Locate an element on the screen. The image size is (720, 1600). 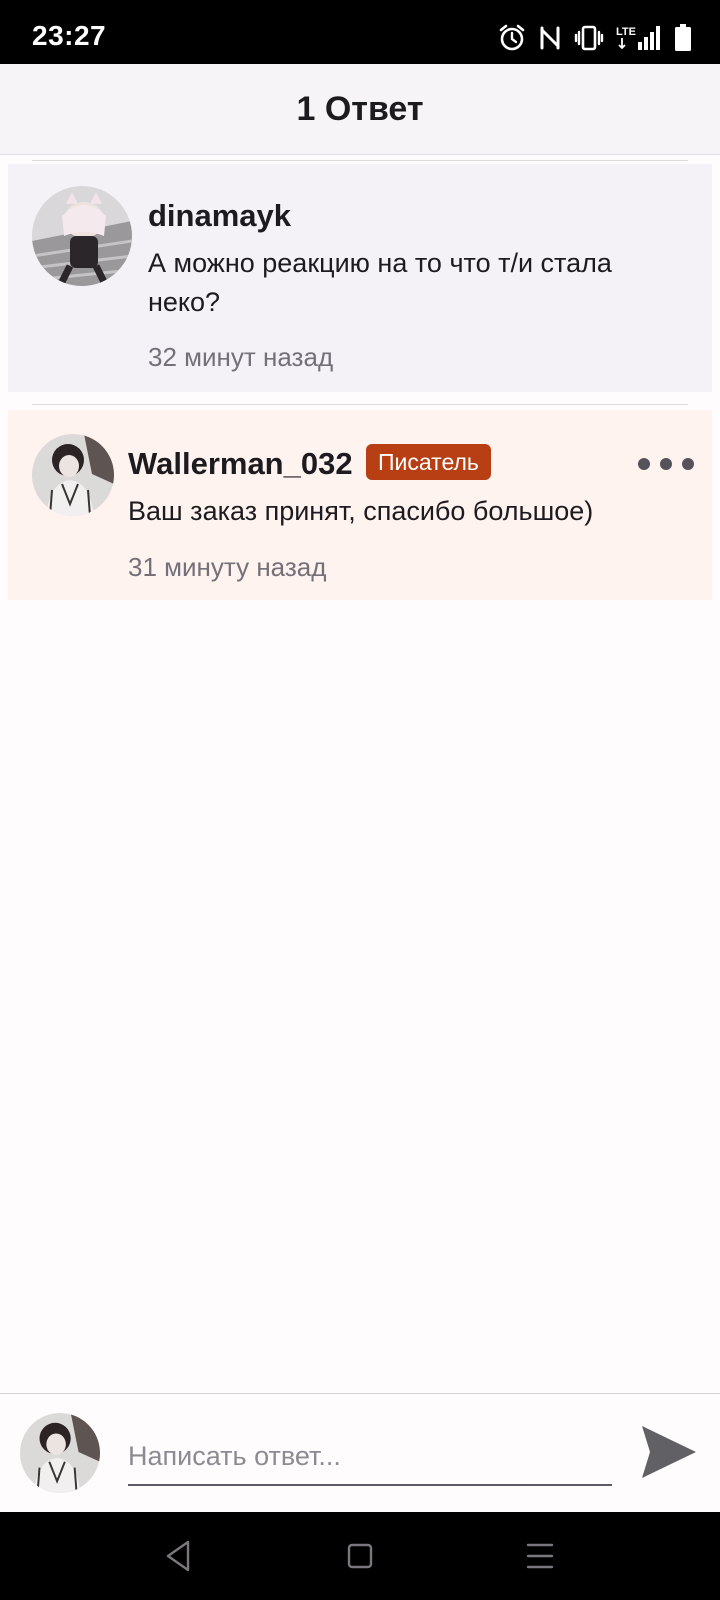
nav-home-button is located at coordinates (360, 1556).